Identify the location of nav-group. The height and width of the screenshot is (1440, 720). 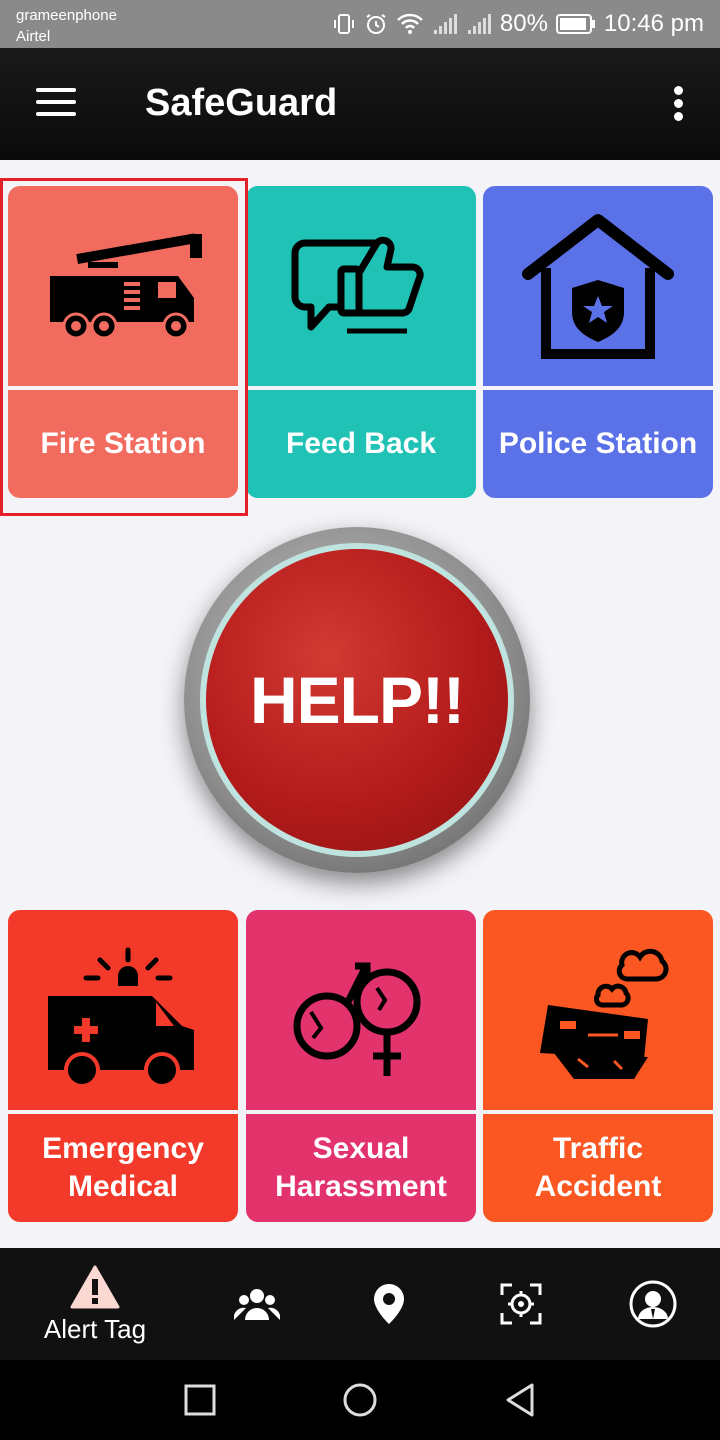
(257, 1304).